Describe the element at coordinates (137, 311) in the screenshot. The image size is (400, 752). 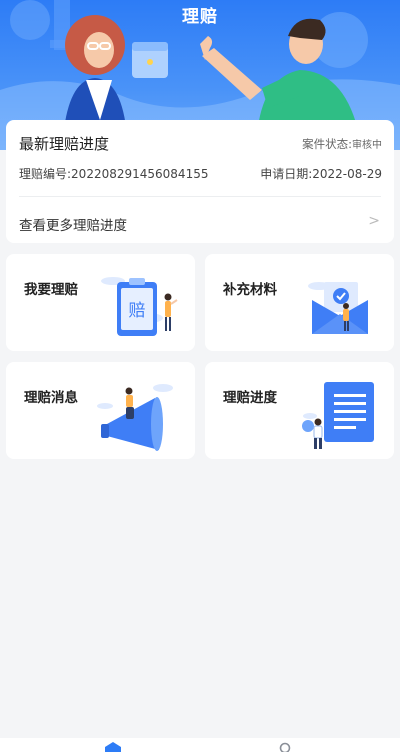
I see `svg-text: 赔` at that location.